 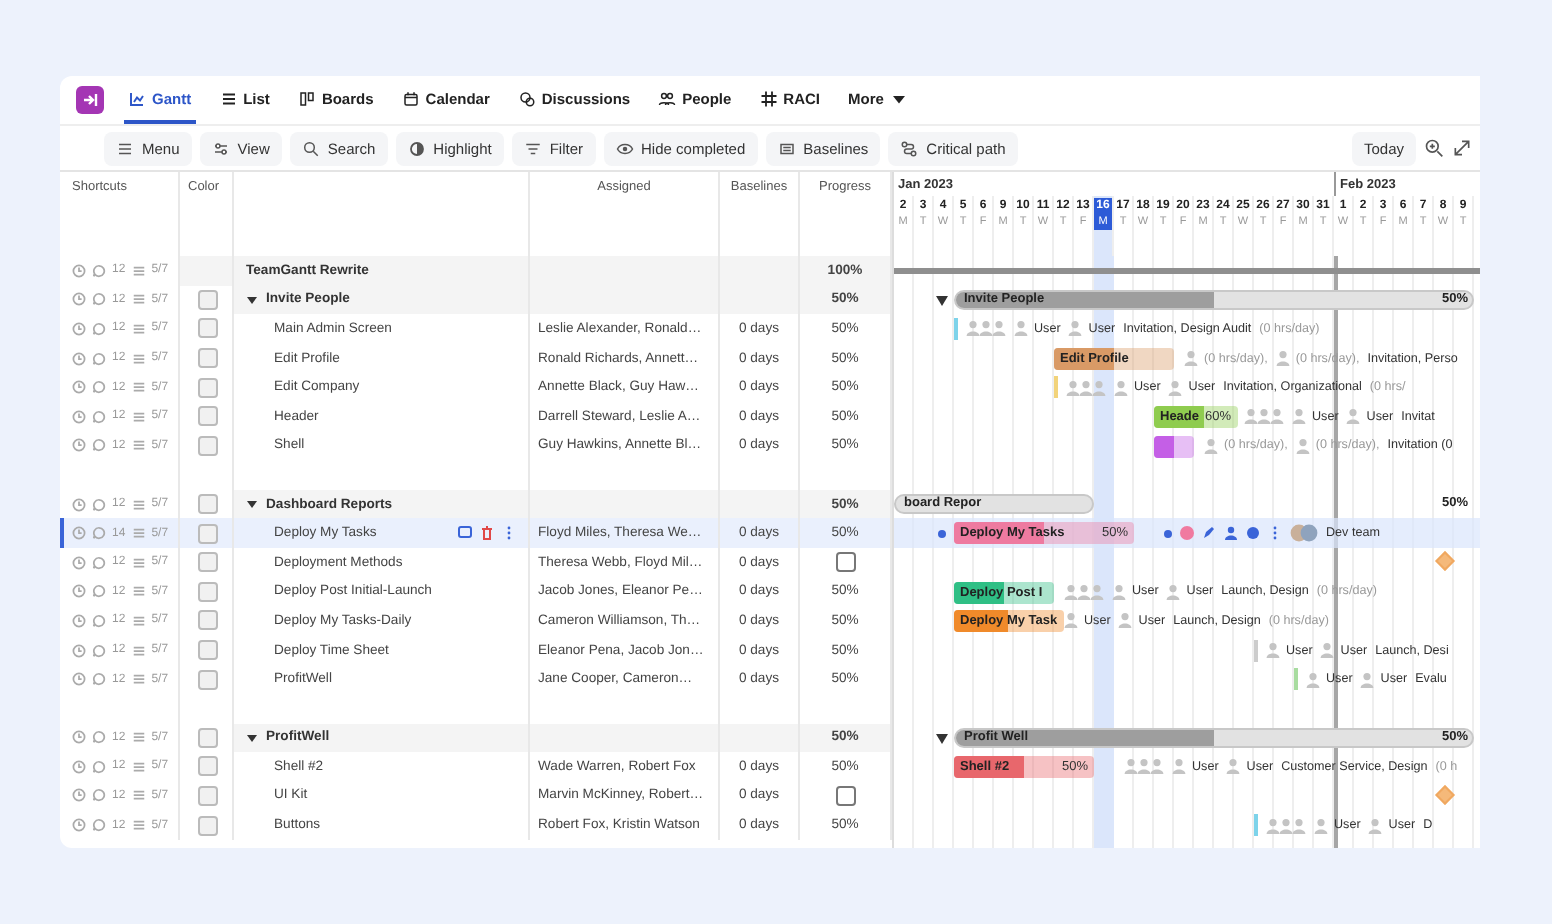 What do you see at coordinates (1253, 533) in the screenshot?
I see `circle-icon` at bounding box center [1253, 533].